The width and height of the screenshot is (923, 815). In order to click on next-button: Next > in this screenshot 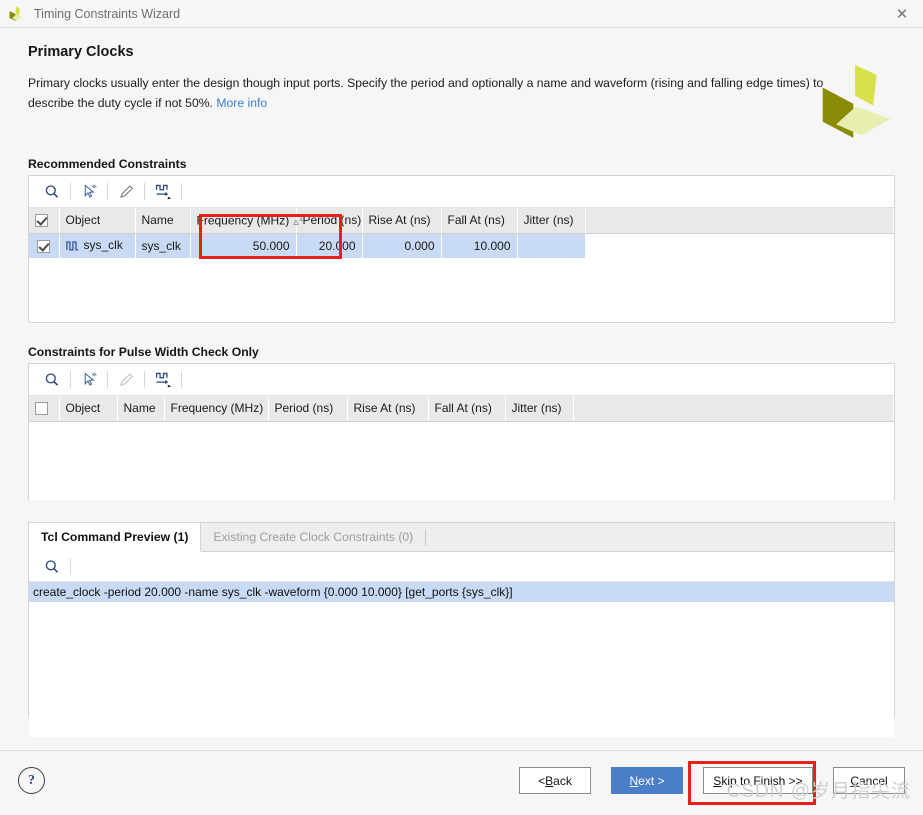, I will do `click(647, 780)`.